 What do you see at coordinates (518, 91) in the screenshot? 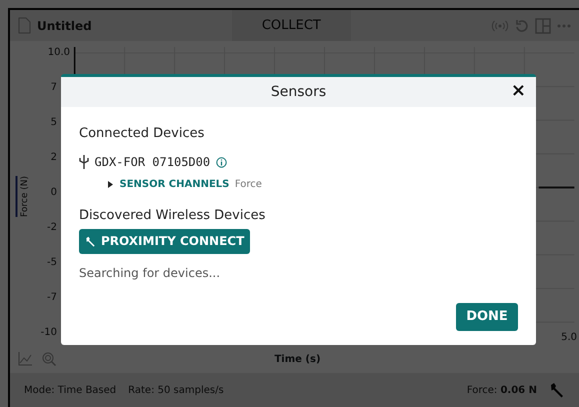
I see `close-button: ×` at bounding box center [518, 91].